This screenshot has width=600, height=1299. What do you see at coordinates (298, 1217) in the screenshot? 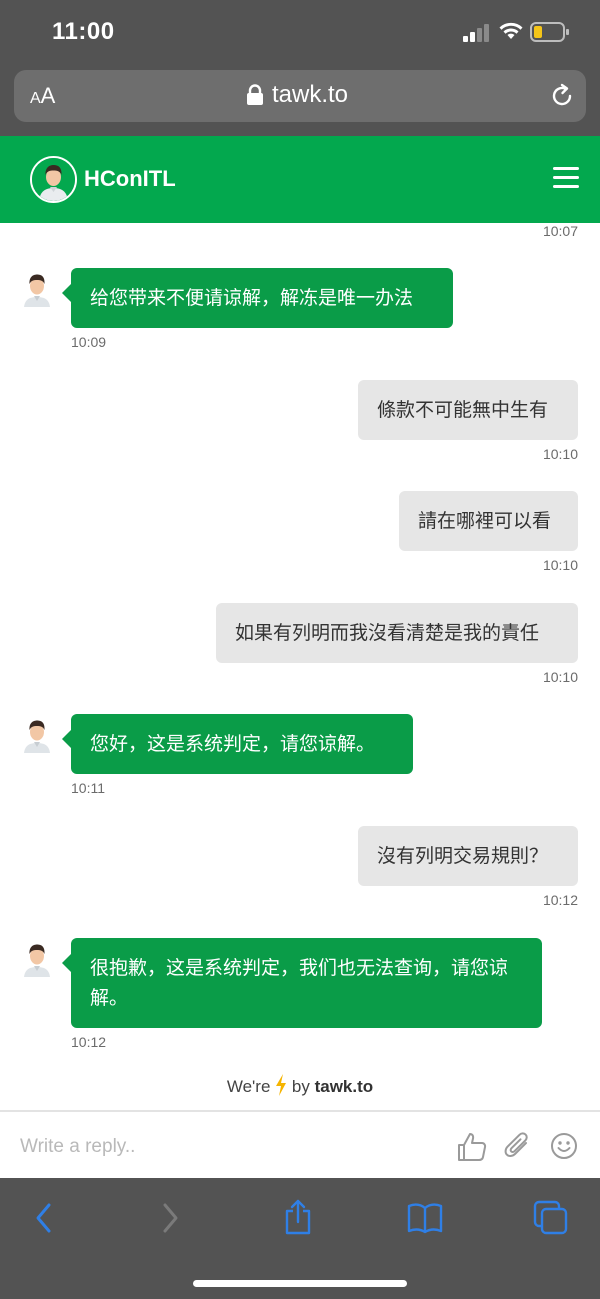
I see `share-icon` at bounding box center [298, 1217].